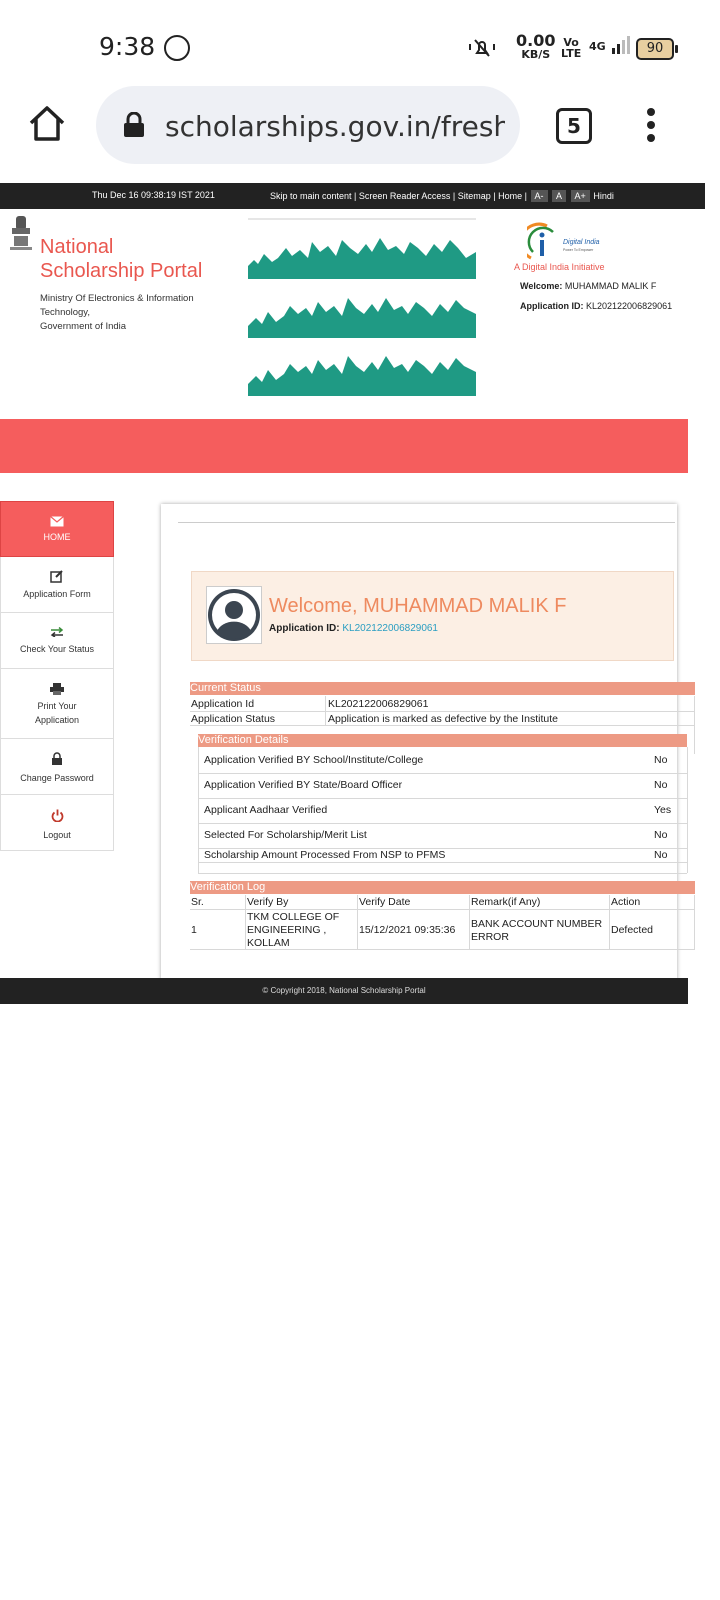 The width and height of the screenshot is (720, 1600). Describe the element at coordinates (663, 810) in the screenshot. I see `verification-detail-value: Yes` at that location.